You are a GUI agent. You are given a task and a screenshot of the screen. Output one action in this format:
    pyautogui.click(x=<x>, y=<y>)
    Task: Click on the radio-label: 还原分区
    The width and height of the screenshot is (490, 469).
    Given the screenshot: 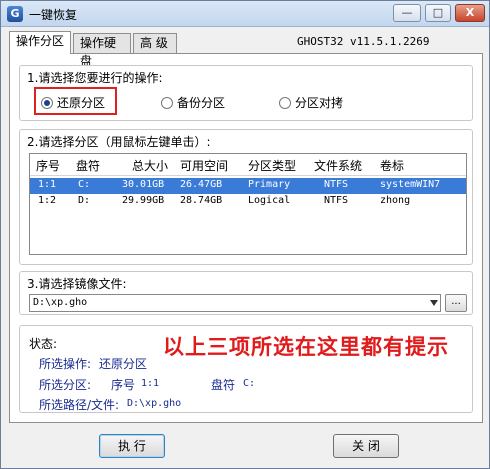 What is the action you would take?
    pyautogui.click(x=81, y=103)
    